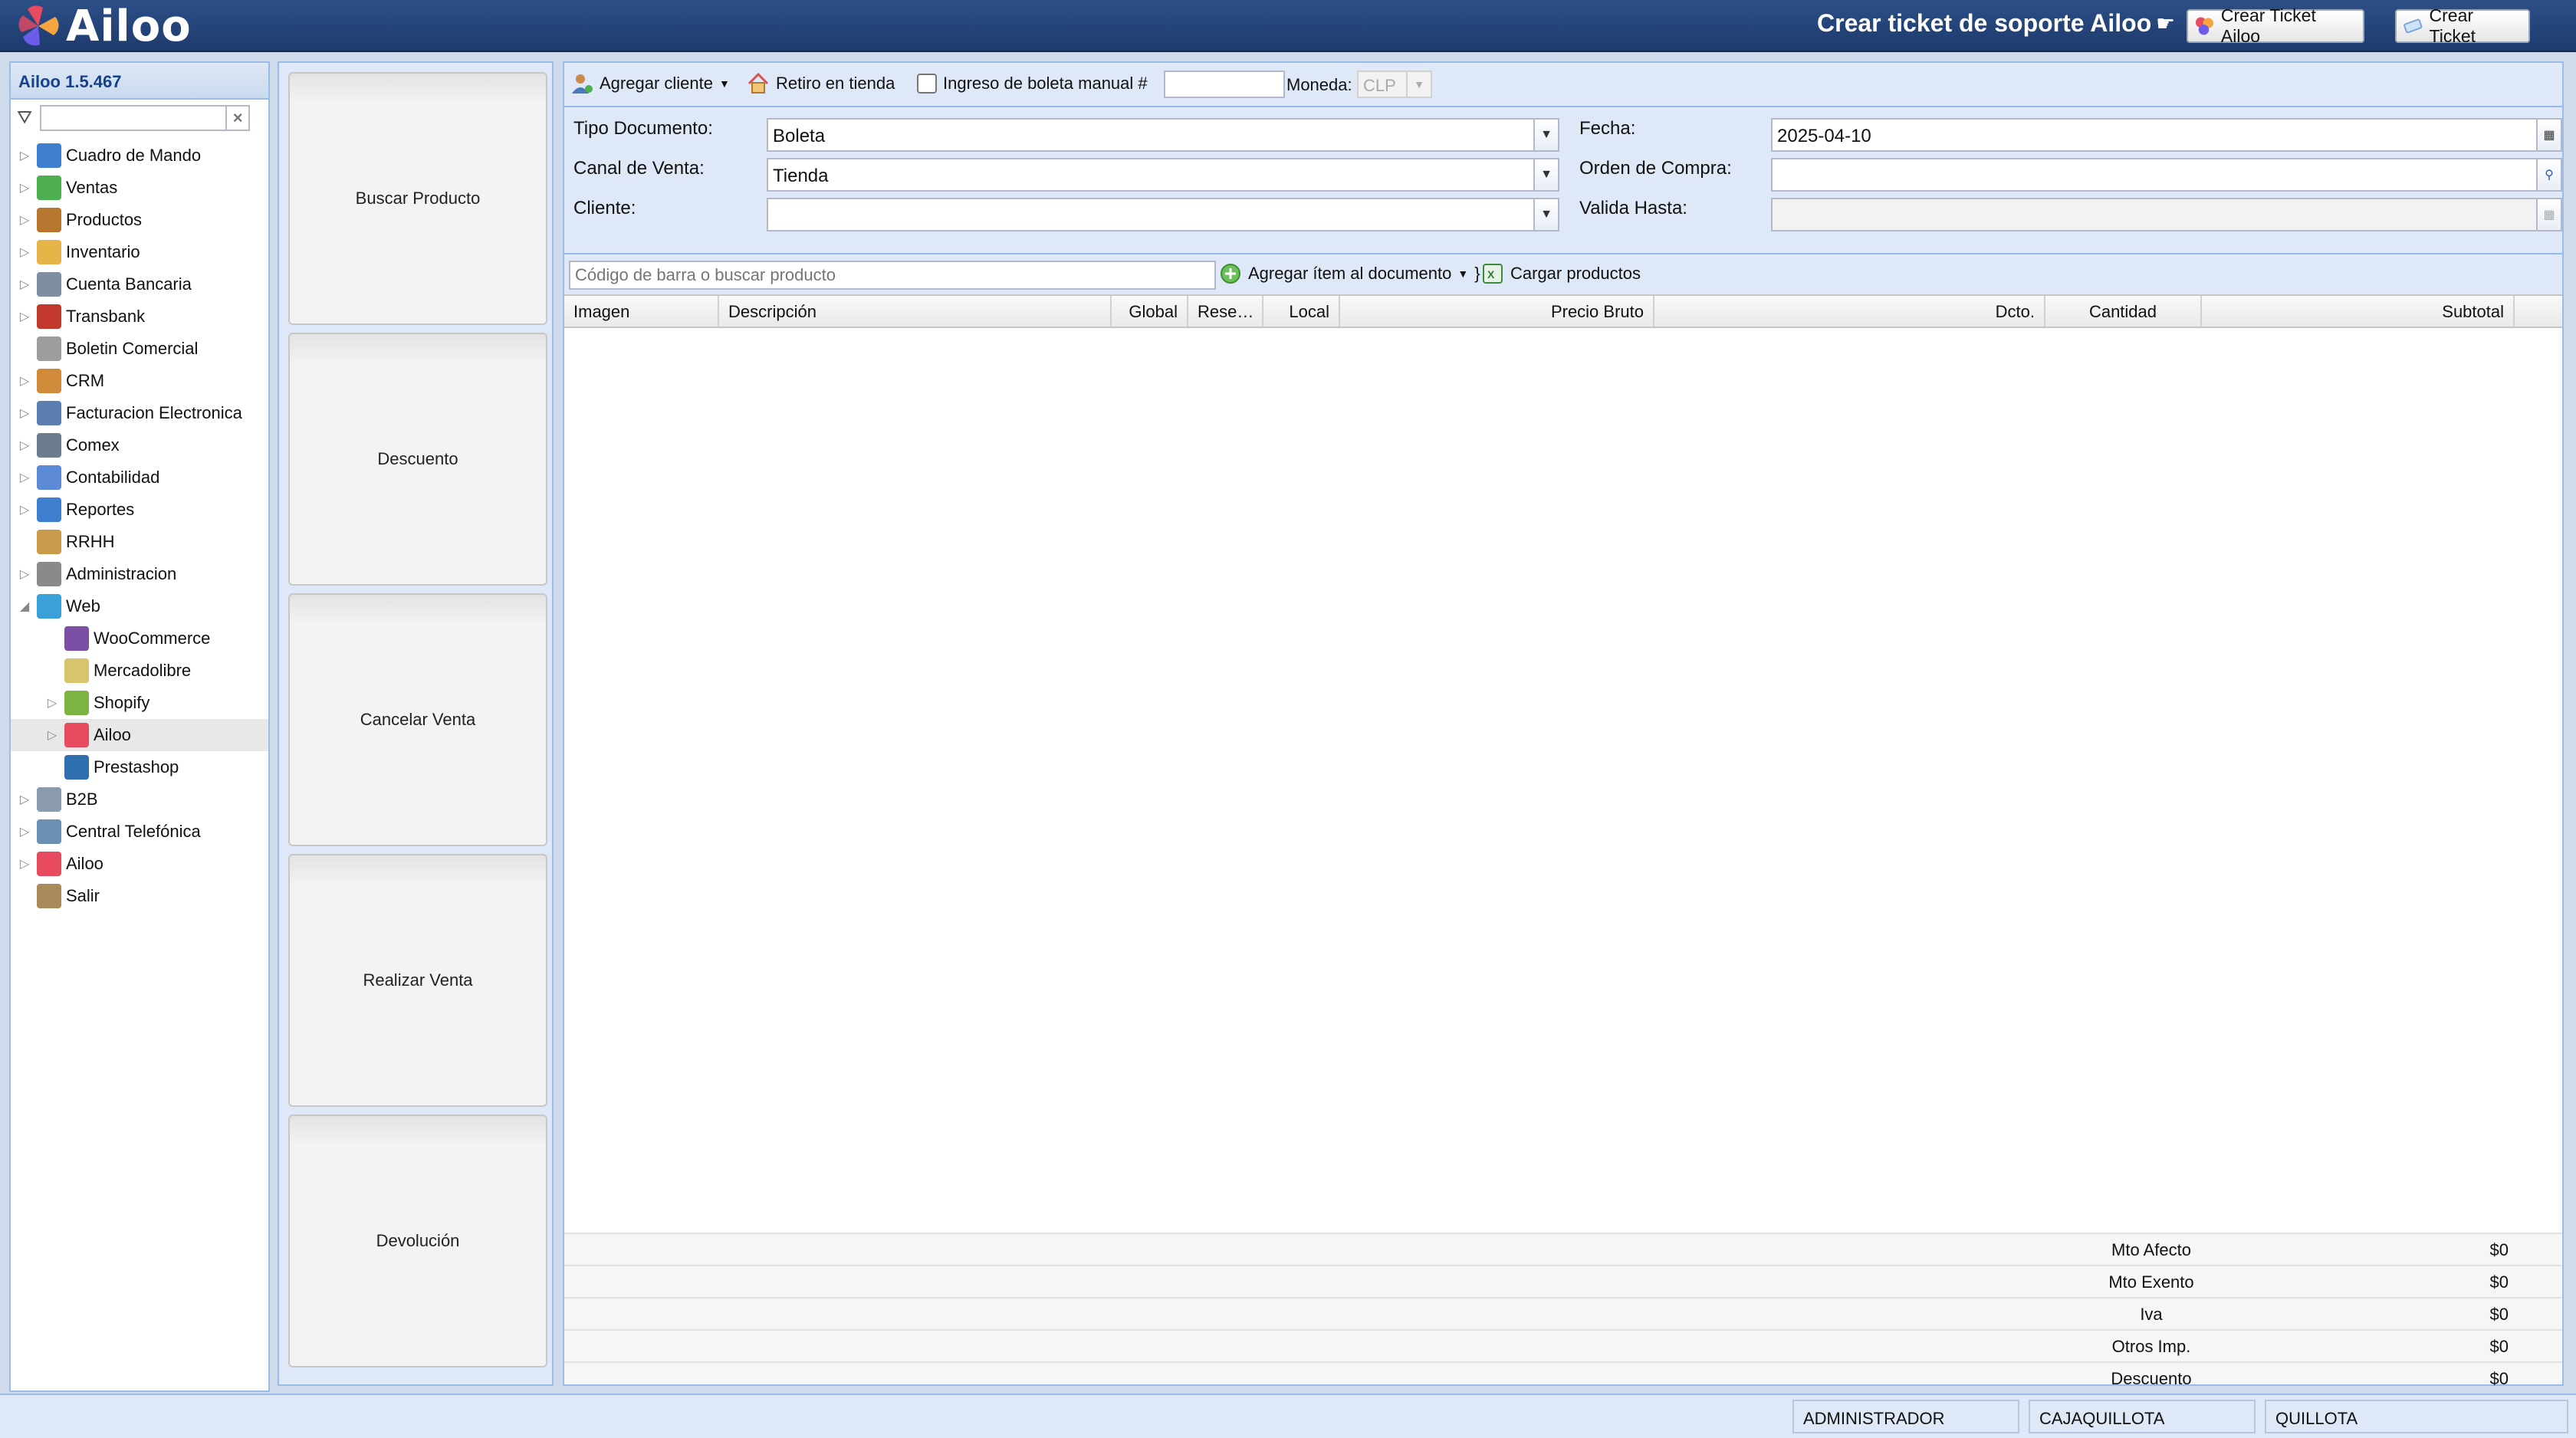 The width and height of the screenshot is (2576, 1438). I want to click on column-local: Local, so click(1302, 311).